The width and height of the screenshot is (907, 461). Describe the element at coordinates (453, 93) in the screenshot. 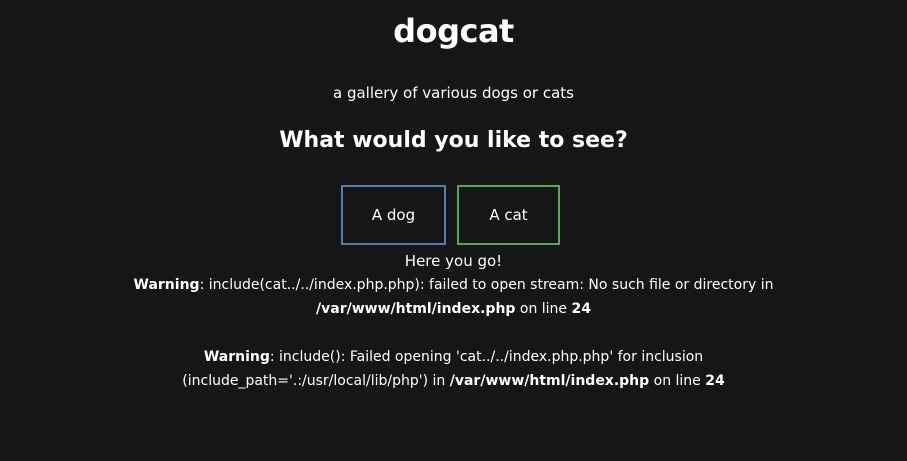

I see `site-tagline: a gallery of various dogs or cats` at that location.